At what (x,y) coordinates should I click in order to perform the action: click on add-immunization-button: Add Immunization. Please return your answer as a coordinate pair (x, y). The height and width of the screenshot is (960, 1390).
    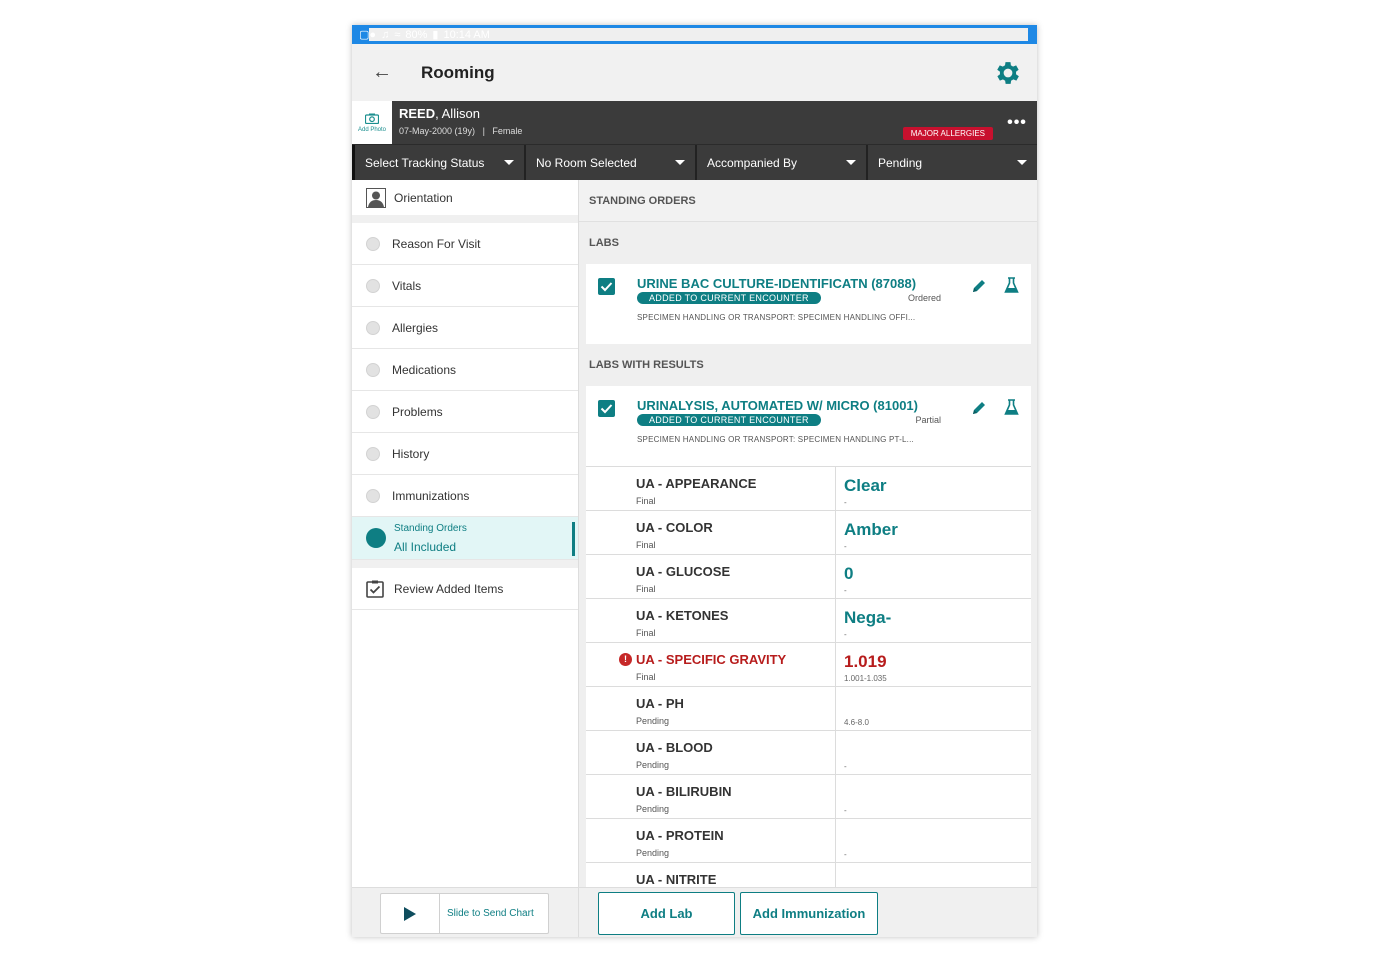
    Looking at the image, I should click on (809, 913).